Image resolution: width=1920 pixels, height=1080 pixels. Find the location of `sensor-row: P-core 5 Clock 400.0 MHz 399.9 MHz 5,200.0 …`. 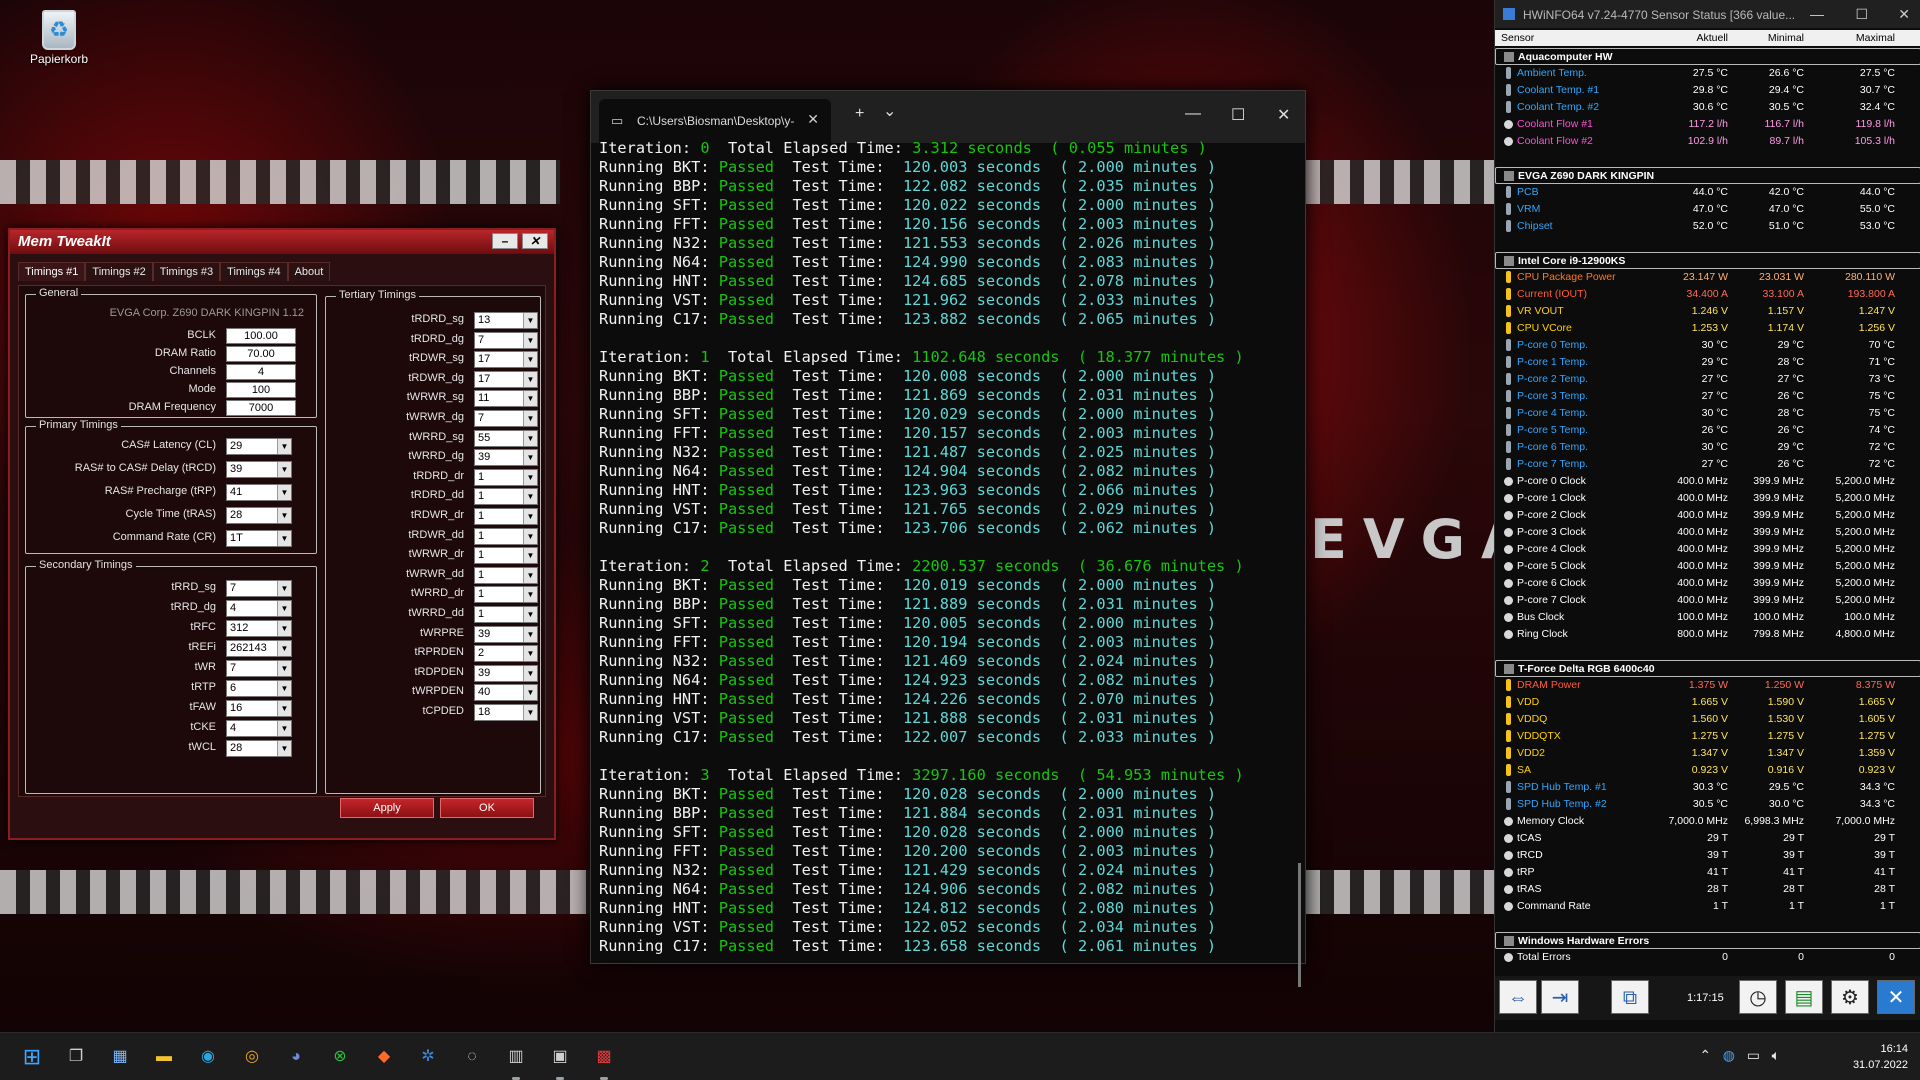

sensor-row: P-core 5 Clock 400.0 MHz 399.9 MHz 5,200.0 … is located at coordinates (1707, 566).